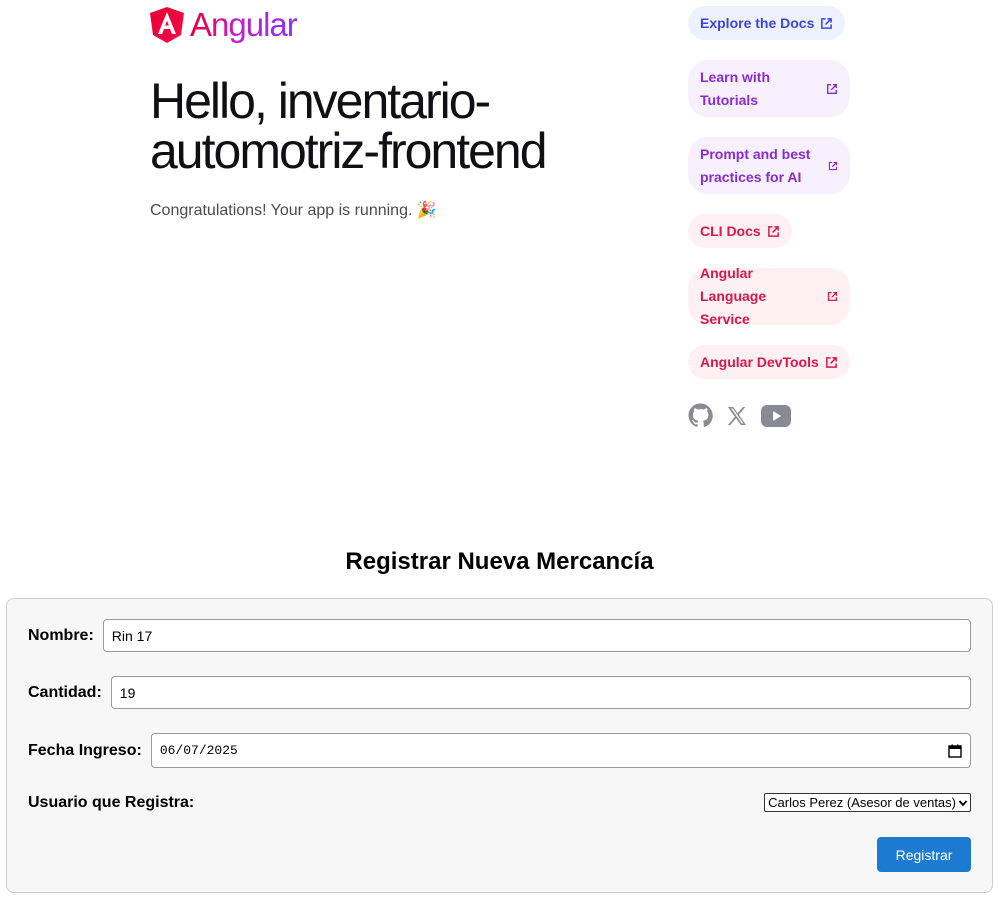 The width and height of the screenshot is (999, 898). I want to click on cantidad-row: Cantidad: 19, so click(499, 692).